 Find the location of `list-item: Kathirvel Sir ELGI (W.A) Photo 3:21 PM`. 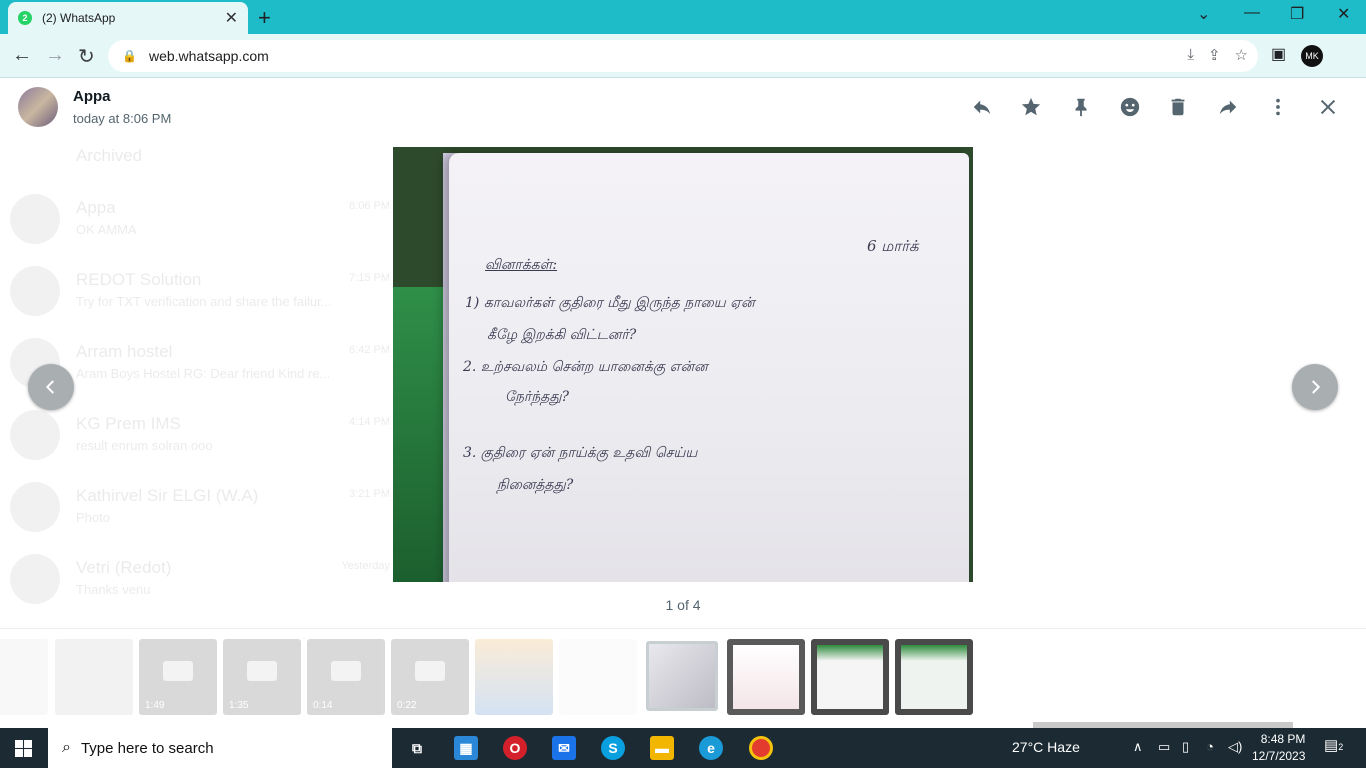

list-item: Kathirvel Sir ELGI (W.A) Photo 3:21 PM is located at coordinates (200, 506).